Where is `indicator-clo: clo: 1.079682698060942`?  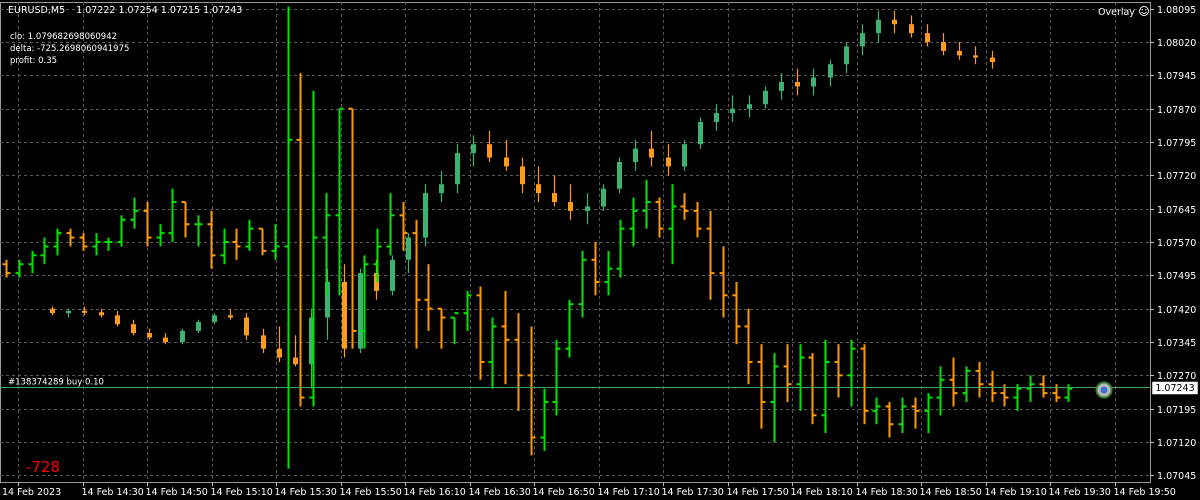
indicator-clo: clo: 1.079682698060942 is located at coordinates (63, 37).